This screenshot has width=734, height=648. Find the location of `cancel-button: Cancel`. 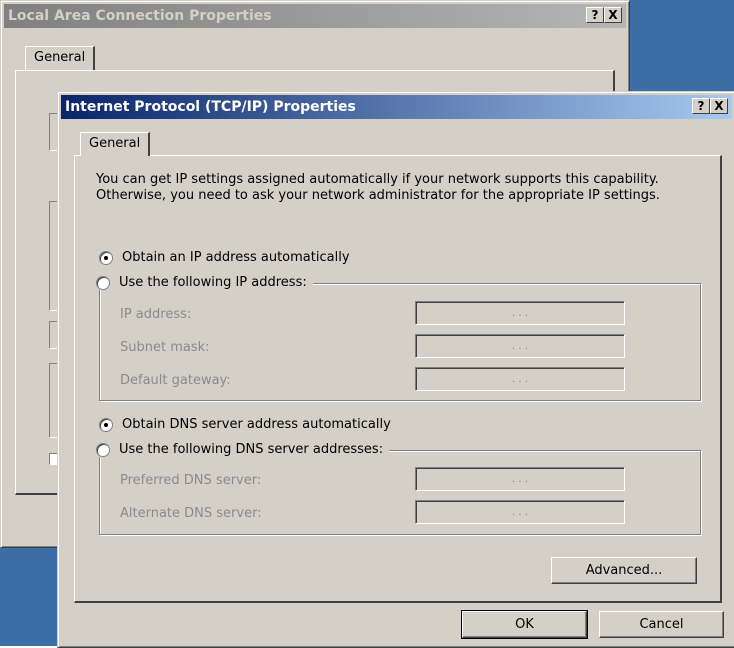

cancel-button: Cancel is located at coordinates (661, 624).